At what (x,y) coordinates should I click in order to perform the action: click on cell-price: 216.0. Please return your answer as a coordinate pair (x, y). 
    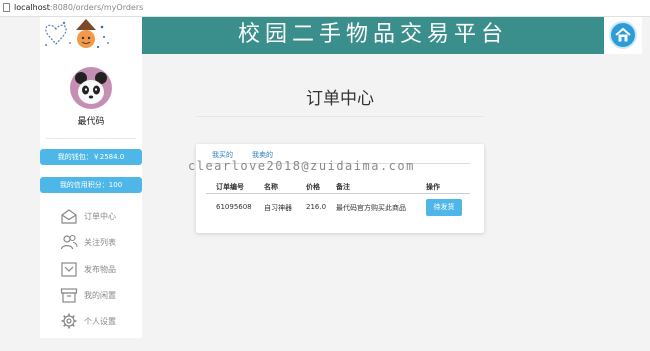
    Looking at the image, I should click on (316, 207).